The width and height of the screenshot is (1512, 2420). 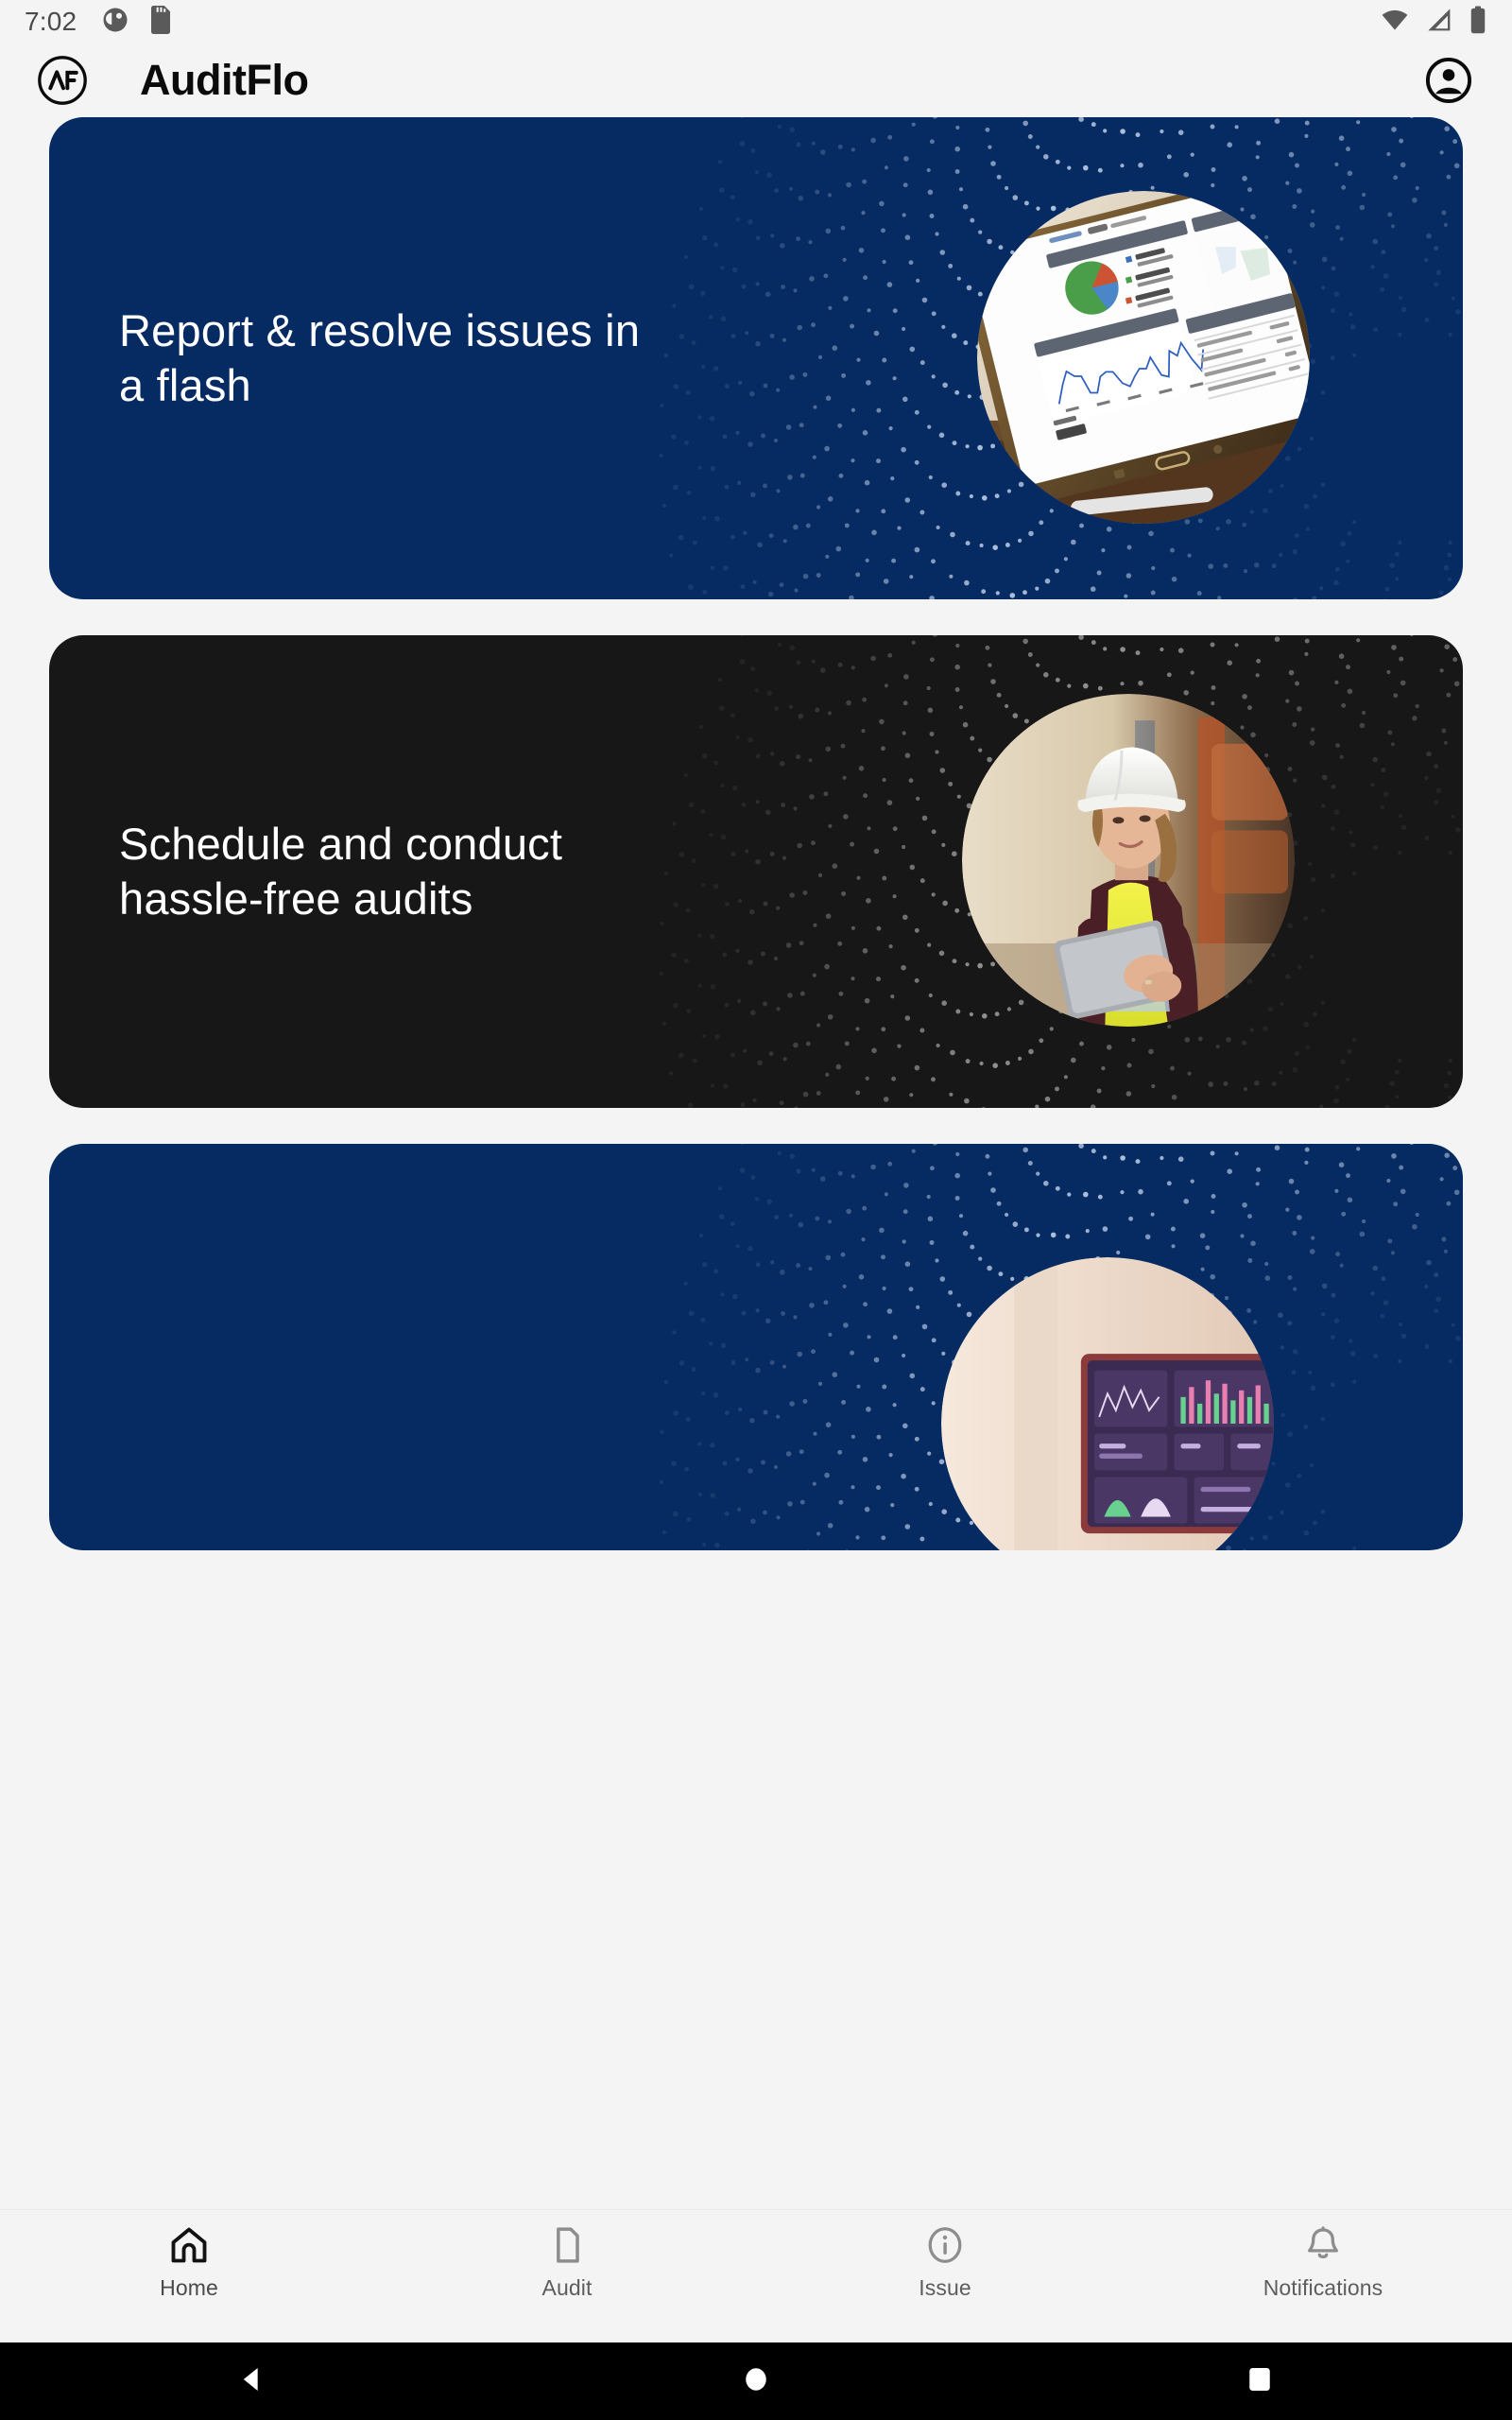 What do you see at coordinates (1448, 80) in the screenshot?
I see `account-circle-icon` at bounding box center [1448, 80].